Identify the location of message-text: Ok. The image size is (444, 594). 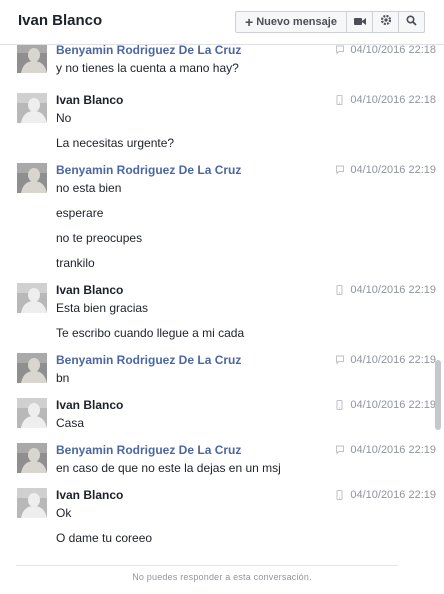
(64, 513).